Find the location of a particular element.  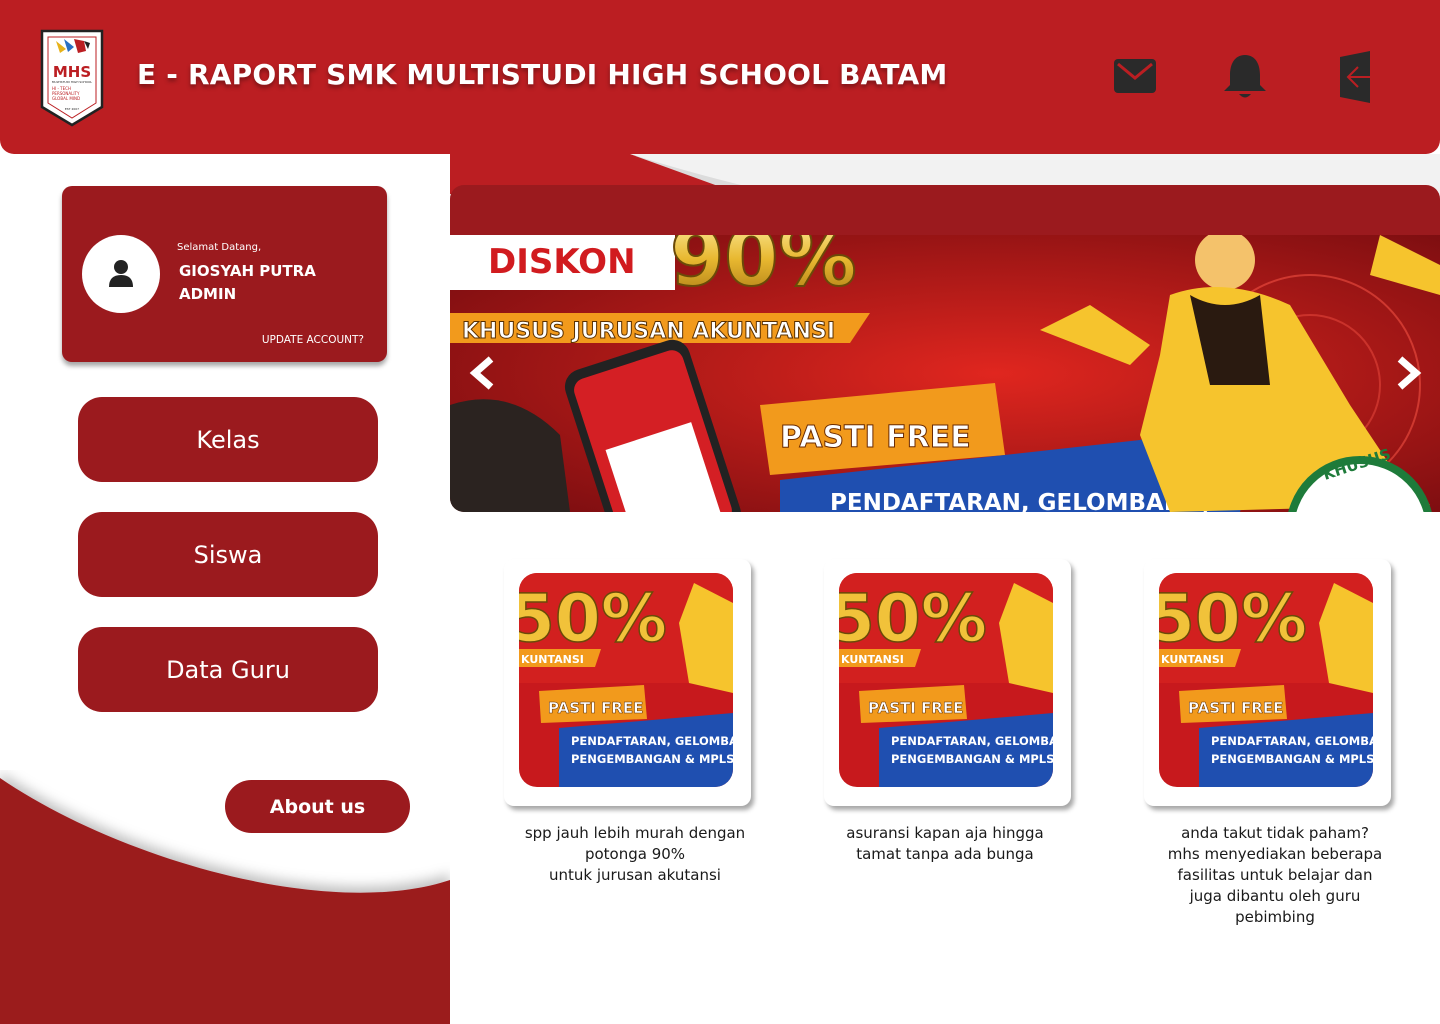

nav-siswa-button: Siswa is located at coordinates (228, 554).